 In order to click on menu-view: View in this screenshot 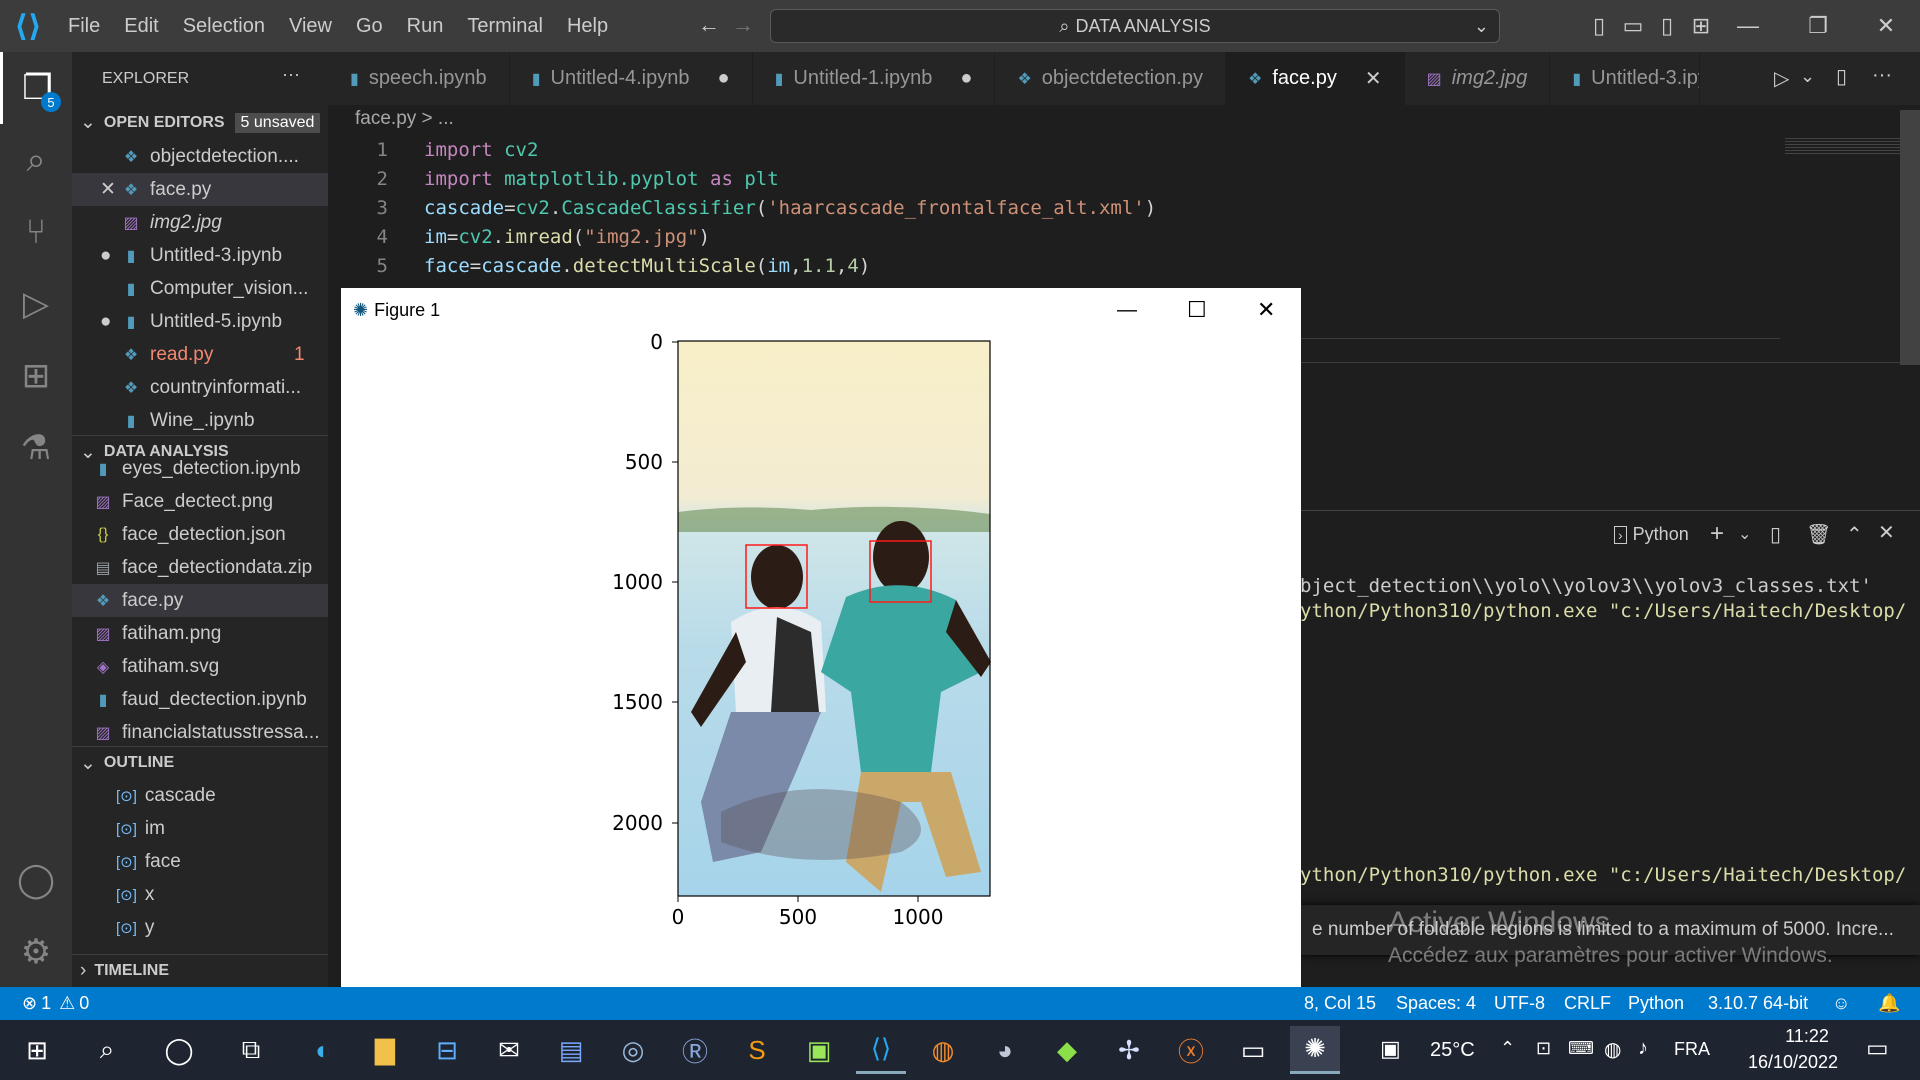, I will do `click(310, 26)`.